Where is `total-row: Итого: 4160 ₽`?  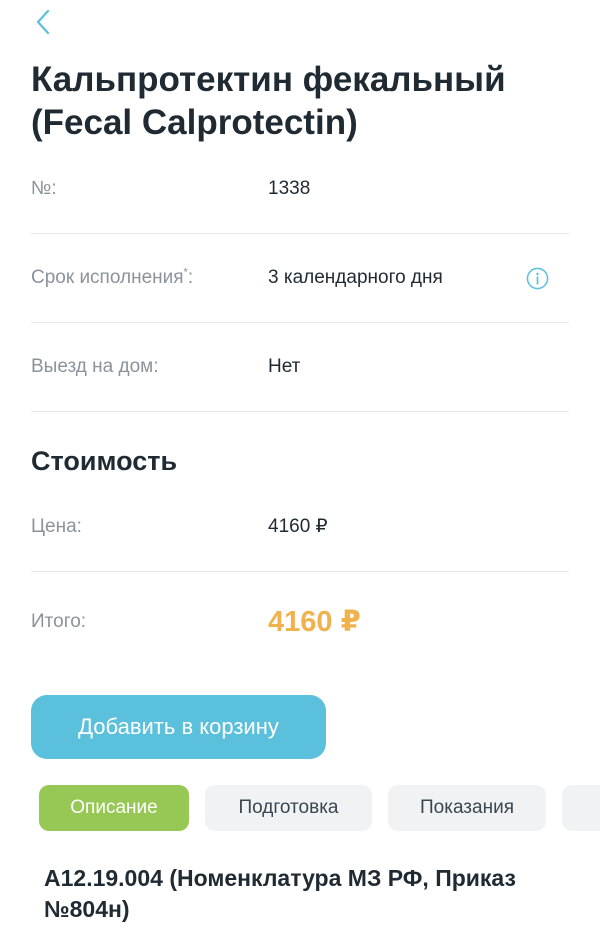
total-row: Итого: 4160 ₽ is located at coordinates (300, 622).